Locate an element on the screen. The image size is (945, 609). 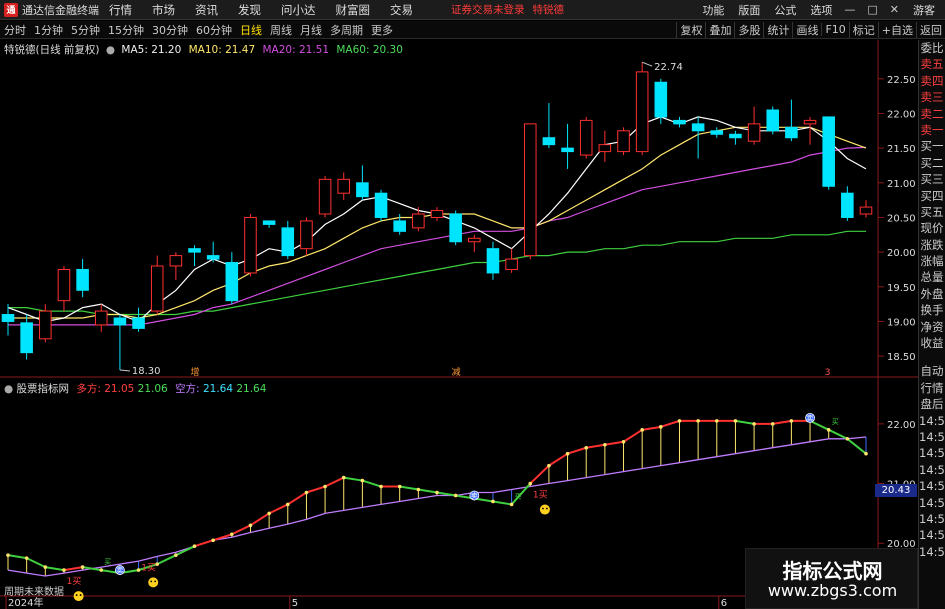
btn-statistics: 统计 is located at coordinates (777, 29).